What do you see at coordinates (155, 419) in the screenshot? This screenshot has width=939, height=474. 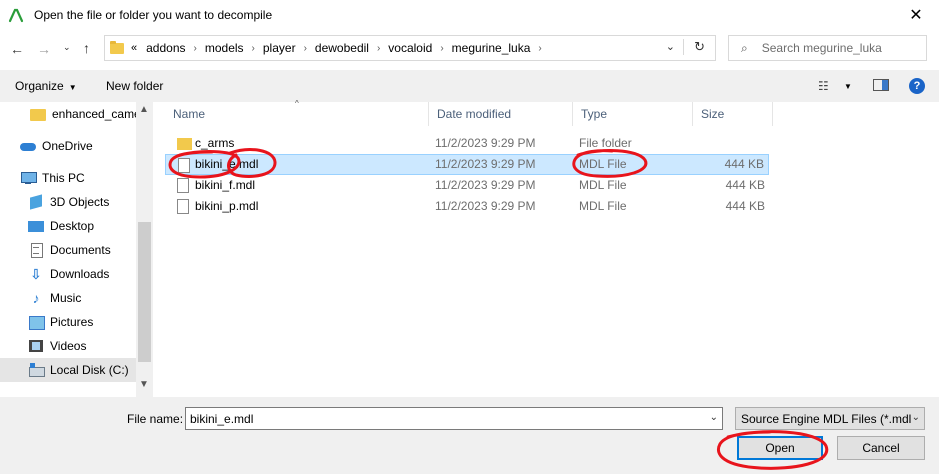 I see `file-name-label: File name:` at bounding box center [155, 419].